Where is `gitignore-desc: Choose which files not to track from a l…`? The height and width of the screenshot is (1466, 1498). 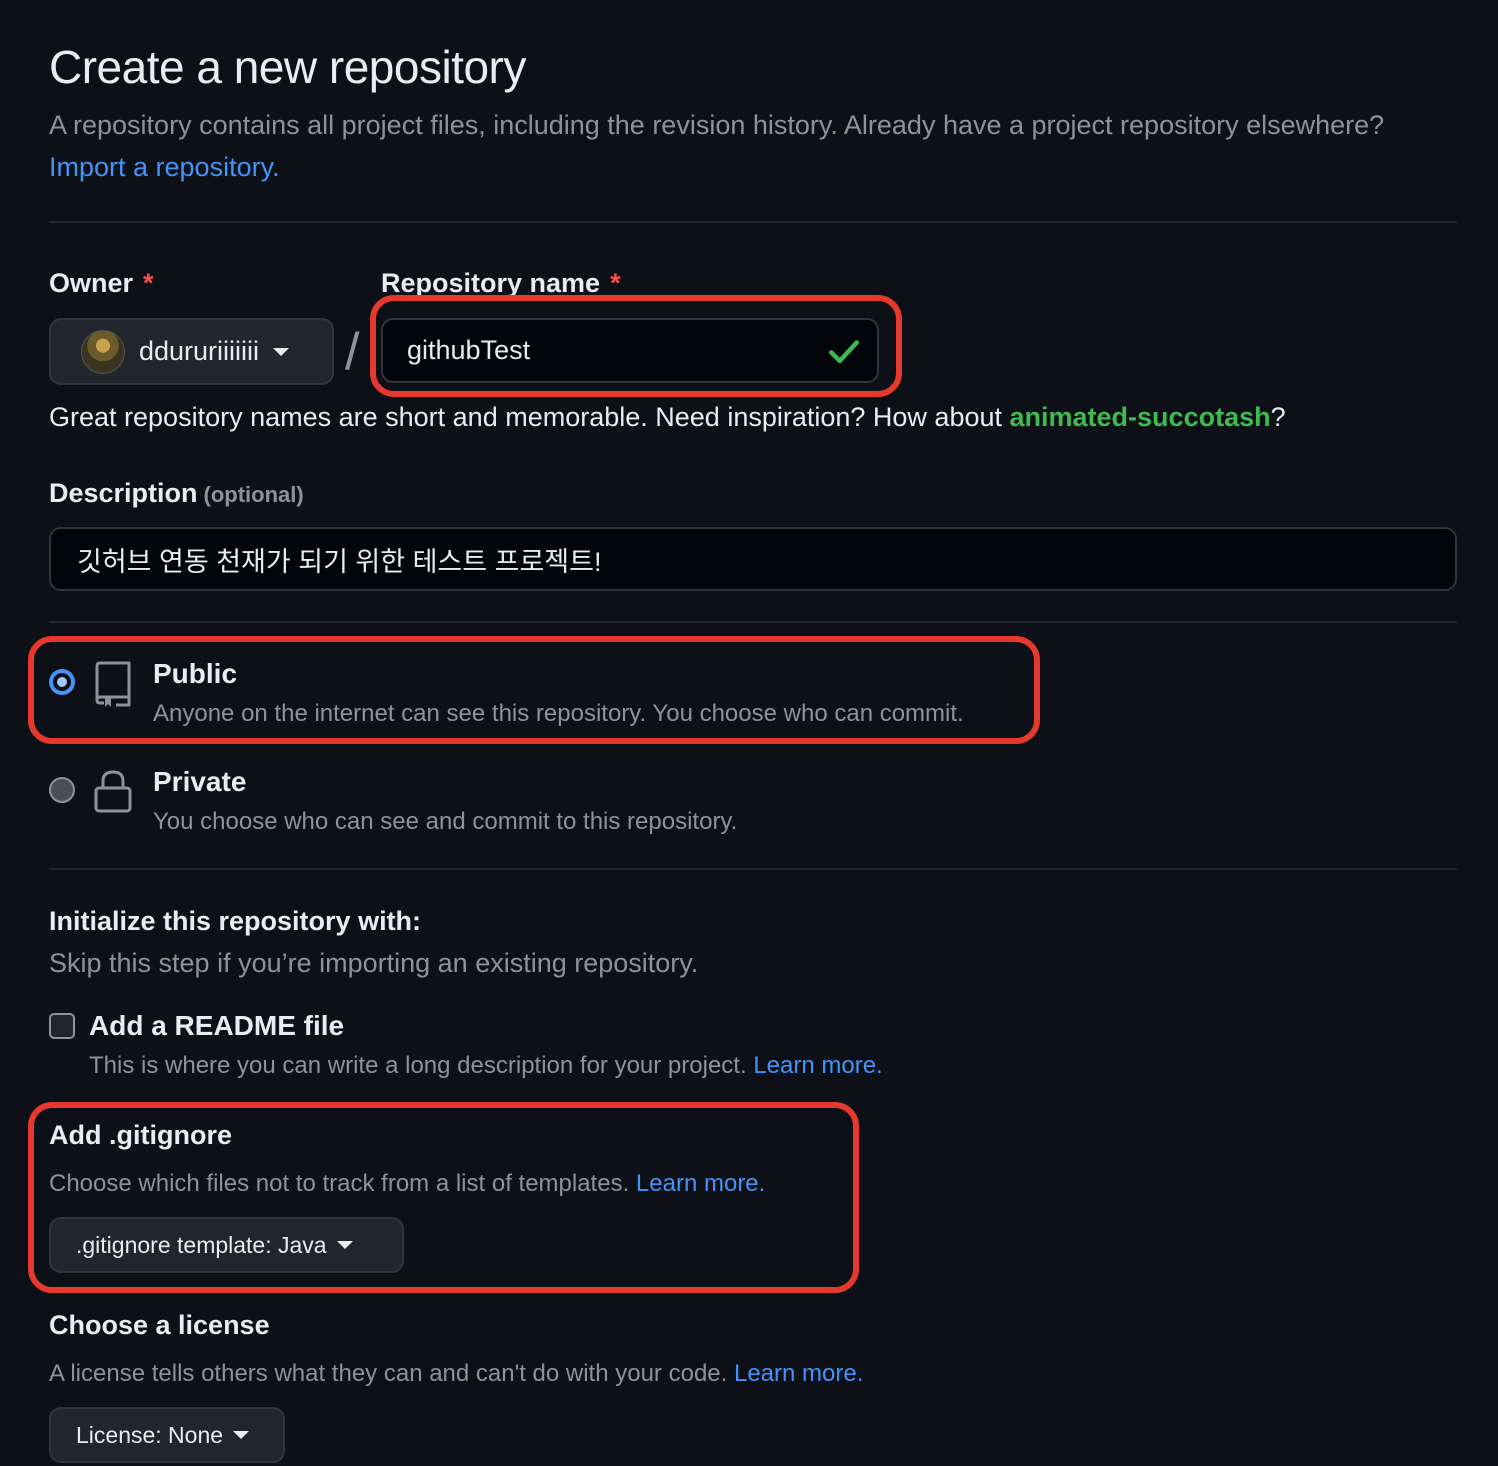
gitignore-desc: Choose which files not to track from a l… is located at coordinates (407, 1184).